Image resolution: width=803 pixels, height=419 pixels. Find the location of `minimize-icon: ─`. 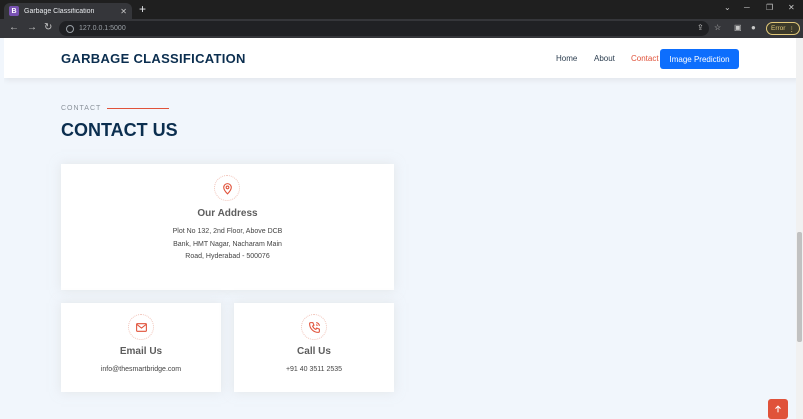

minimize-icon: ─ is located at coordinates (747, 7).